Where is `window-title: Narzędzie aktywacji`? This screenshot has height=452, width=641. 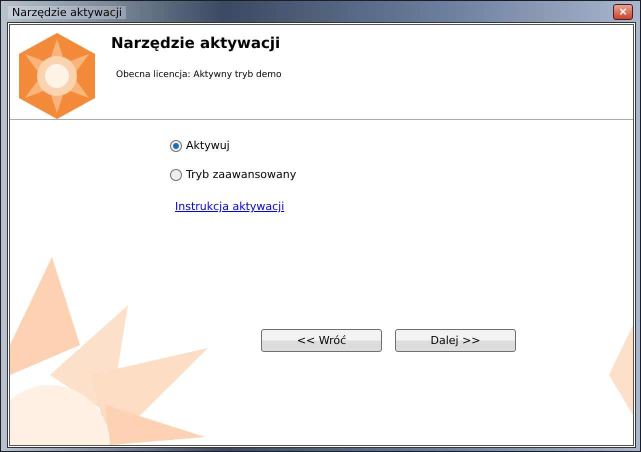 window-title: Narzędzie aktywacji is located at coordinates (67, 12).